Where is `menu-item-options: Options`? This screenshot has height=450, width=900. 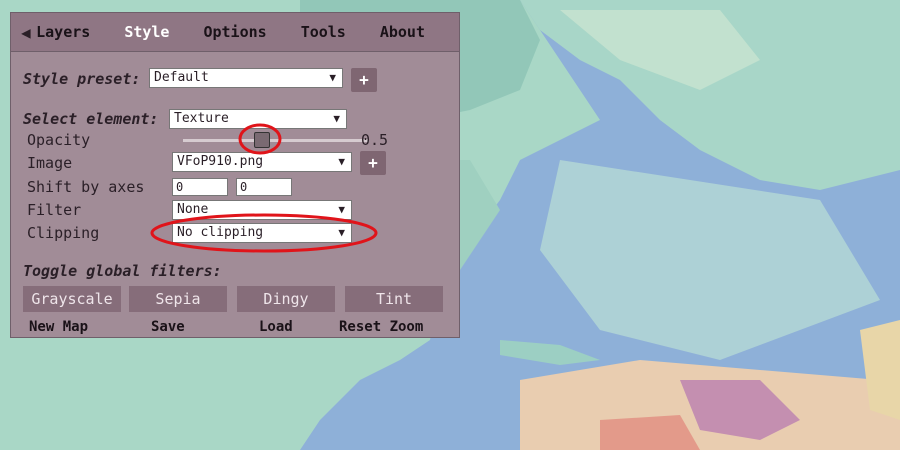 menu-item-options: Options is located at coordinates (234, 32).